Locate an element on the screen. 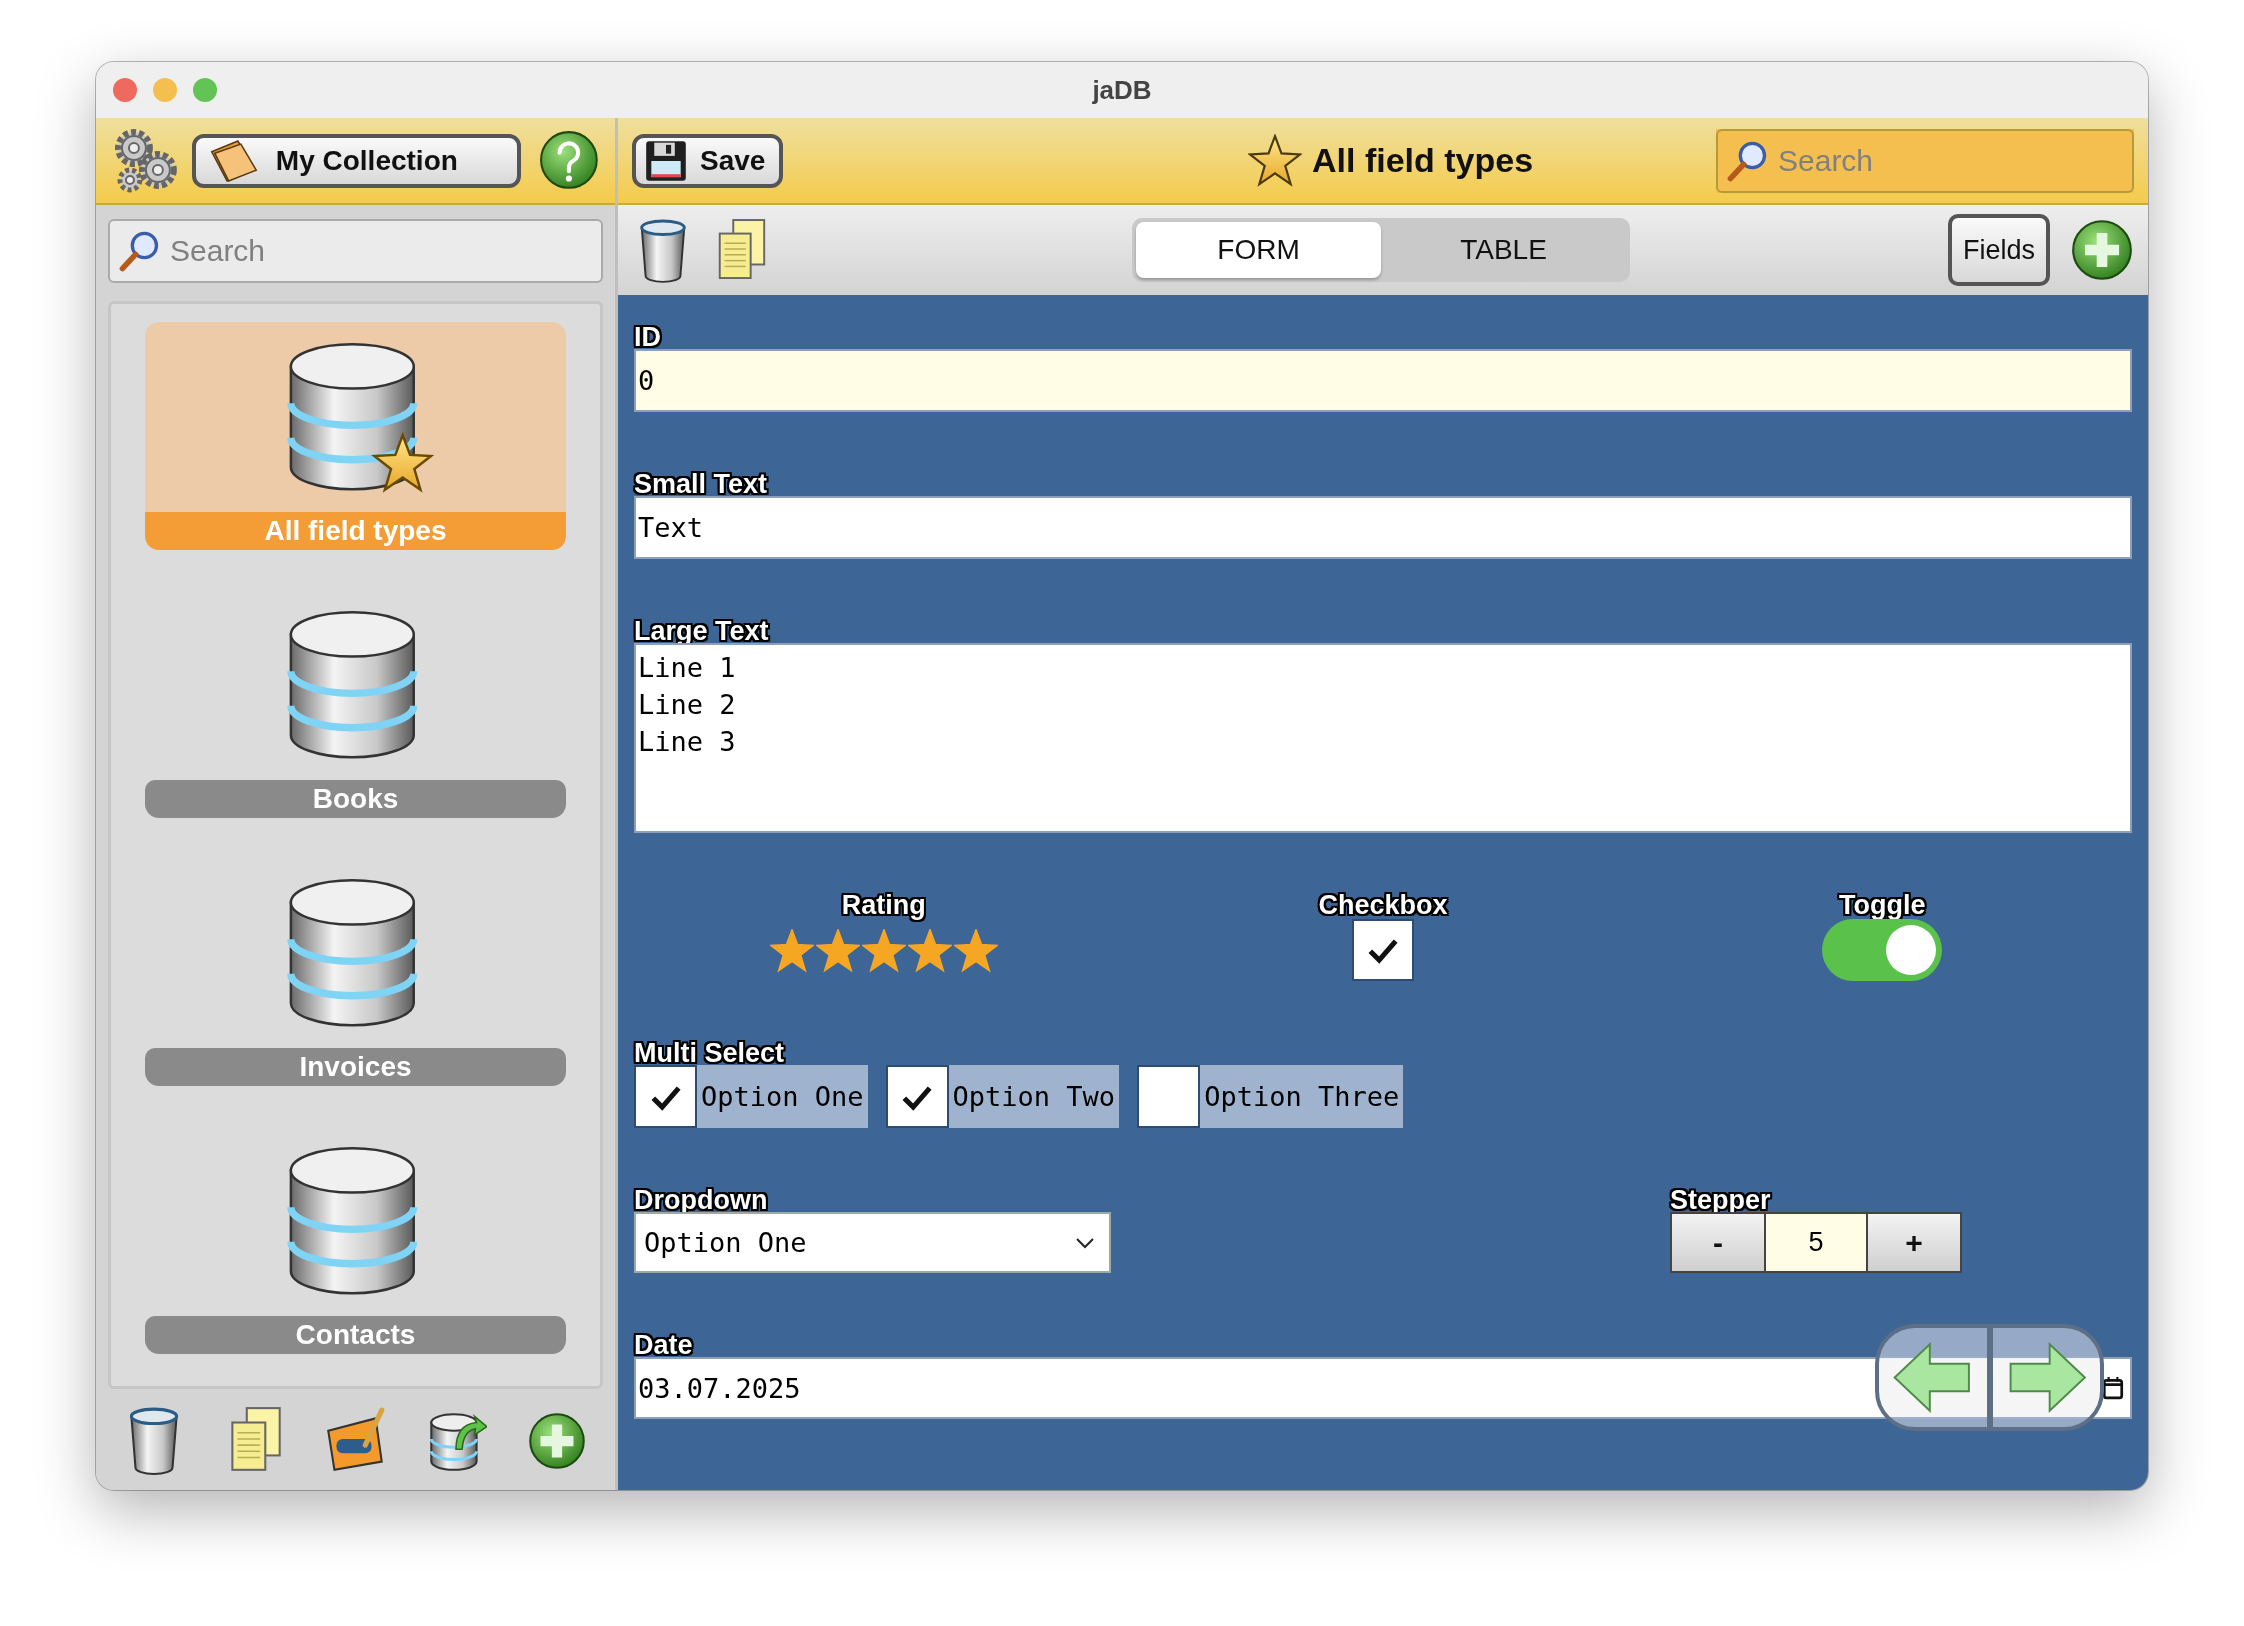 The image size is (2244, 1626). dropdown-value: Option One is located at coordinates (726, 1242).